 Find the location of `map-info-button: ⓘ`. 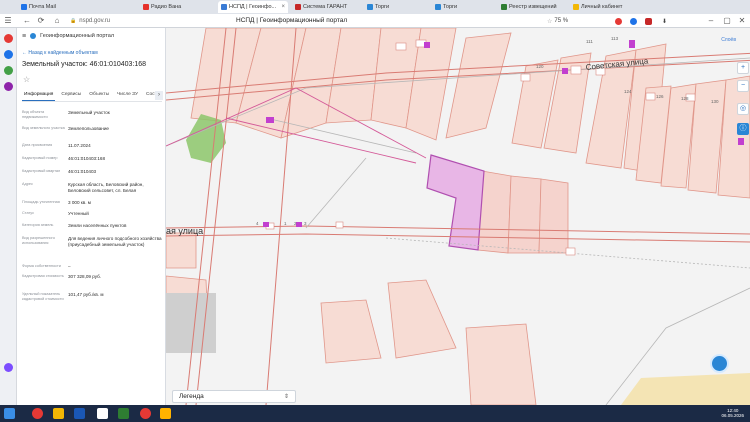

map-info-button: ⓘ is located at coordinates (743, 129).